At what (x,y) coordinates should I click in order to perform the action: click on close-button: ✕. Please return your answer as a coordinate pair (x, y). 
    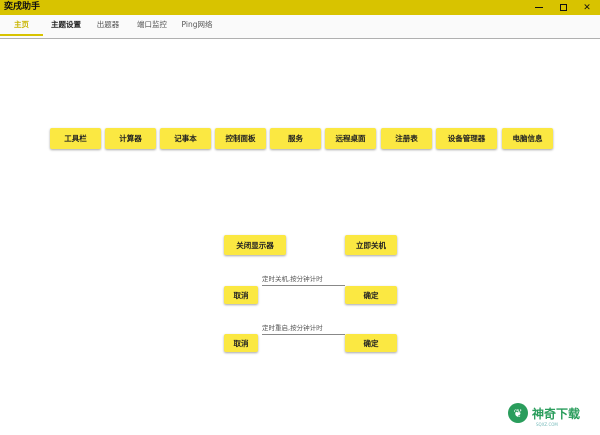
    Looking at the image, I should click on (587, 7).